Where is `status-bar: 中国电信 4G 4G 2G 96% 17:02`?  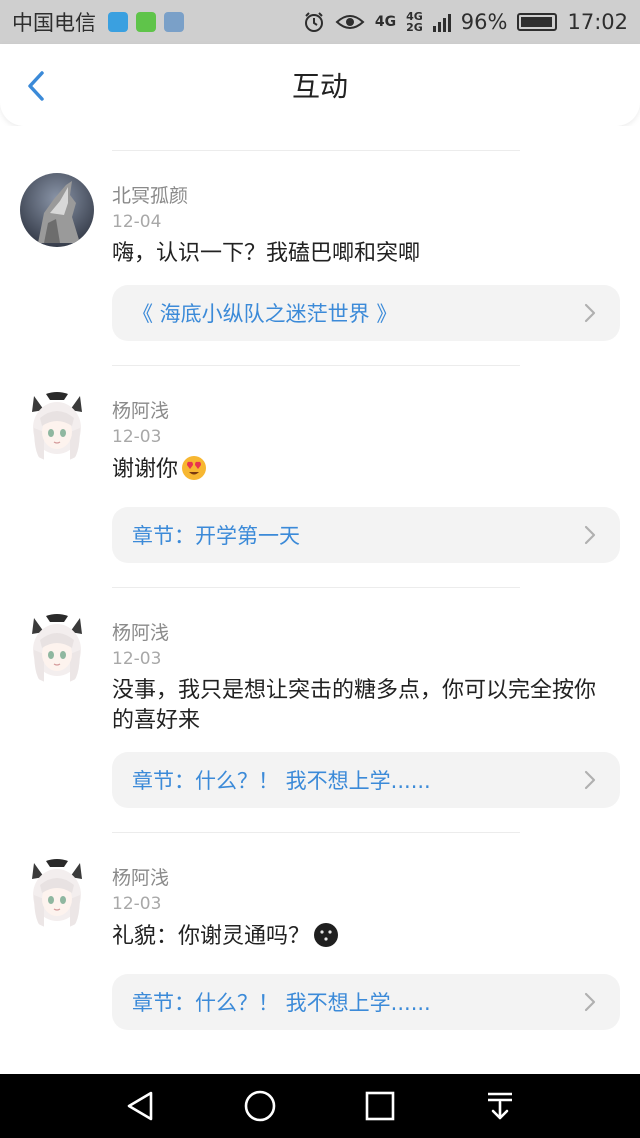 status-bar: 中国电信 4G 4G 2G 96% 17:02 is located at coordinates (320, 22).